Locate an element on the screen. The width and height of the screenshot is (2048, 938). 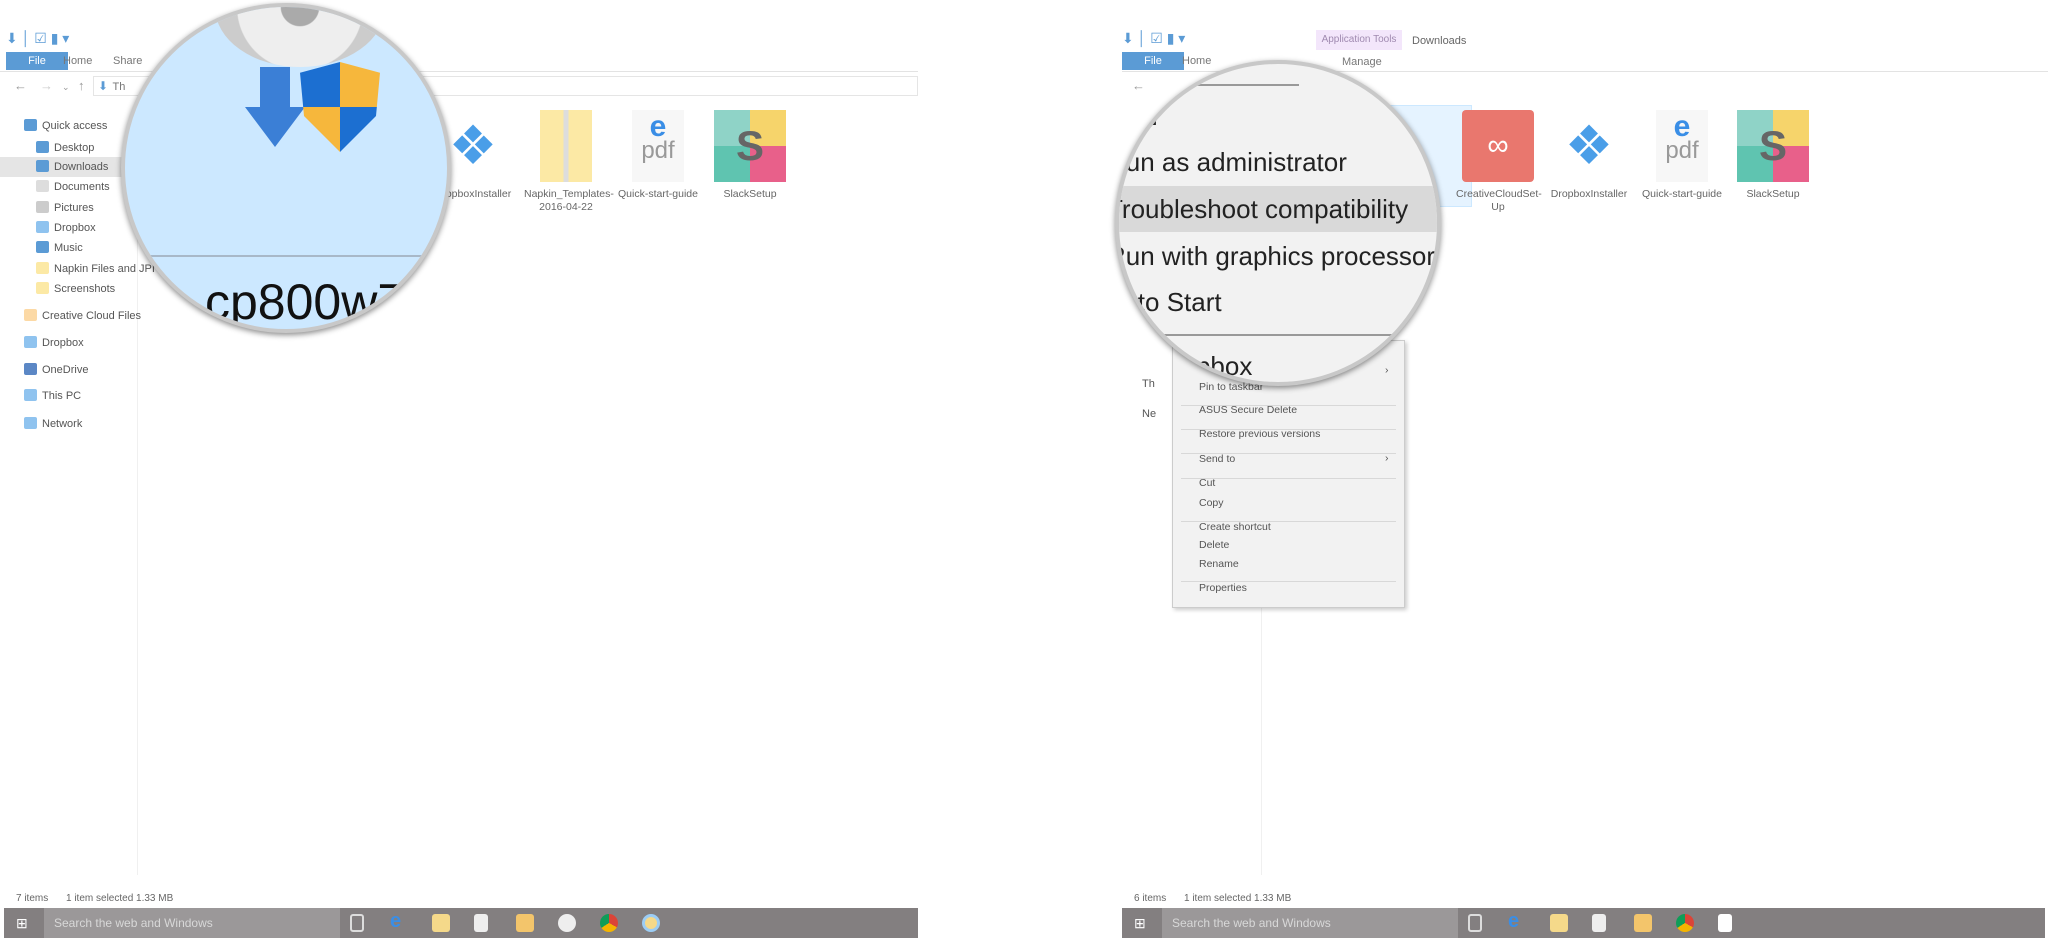
back-button: ← is located at coordinates (20, 85).